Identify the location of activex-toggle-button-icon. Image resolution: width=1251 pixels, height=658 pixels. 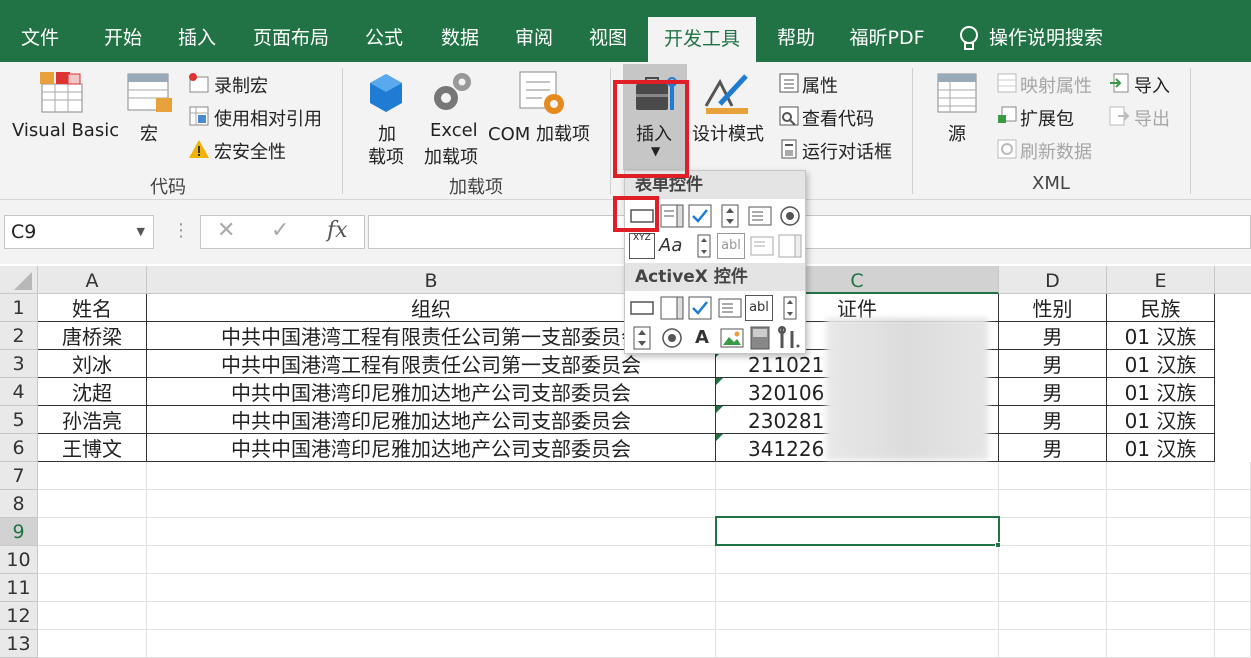
(760, 338).